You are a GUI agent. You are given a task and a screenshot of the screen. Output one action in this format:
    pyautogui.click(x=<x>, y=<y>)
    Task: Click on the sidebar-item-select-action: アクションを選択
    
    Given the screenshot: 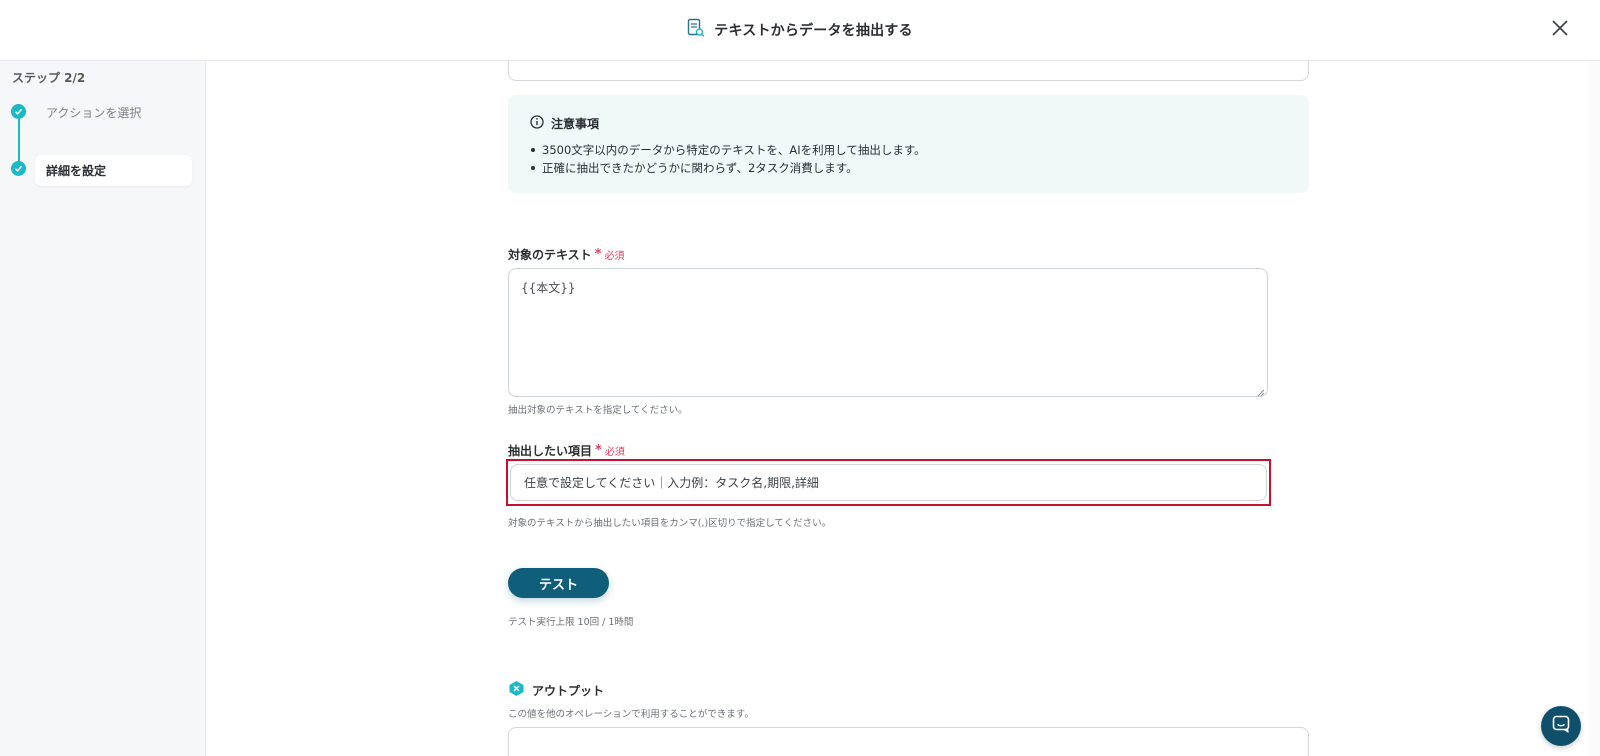 What is the action you would take?
    pyautogui.click(x=93, y=112)
    